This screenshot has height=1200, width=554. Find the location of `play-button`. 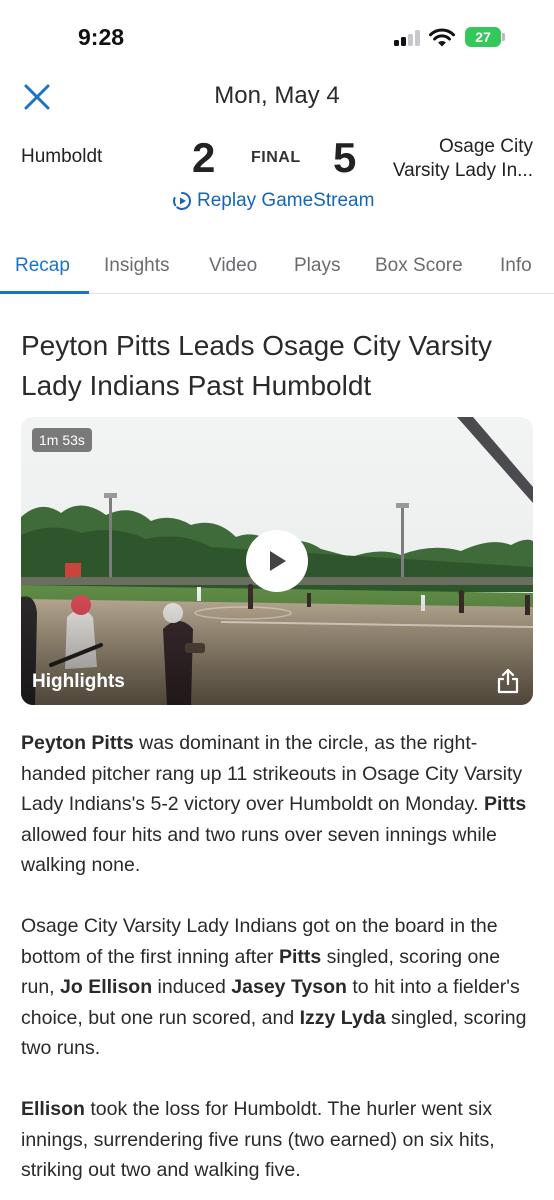

play-button is located at coordinates (277, 561).